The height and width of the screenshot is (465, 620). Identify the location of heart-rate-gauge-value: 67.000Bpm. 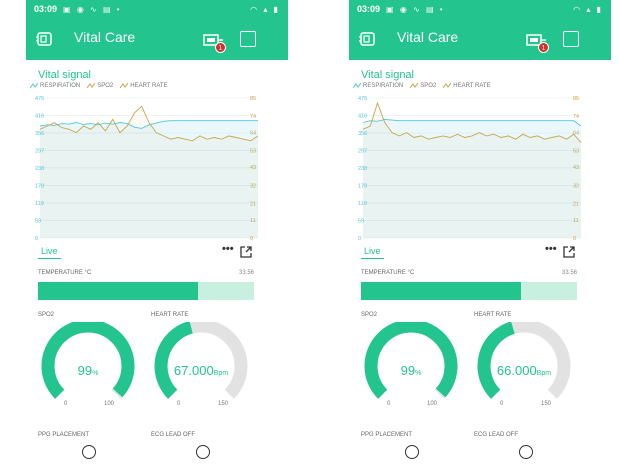
(201, 370).